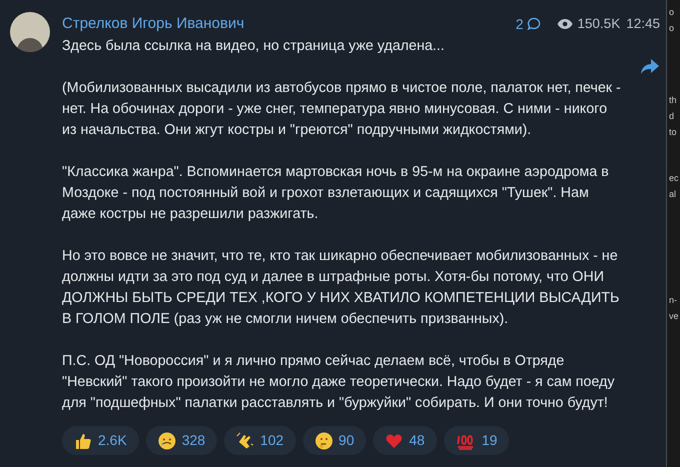  I want to click on post-time: 12:45, so click(643, 23).